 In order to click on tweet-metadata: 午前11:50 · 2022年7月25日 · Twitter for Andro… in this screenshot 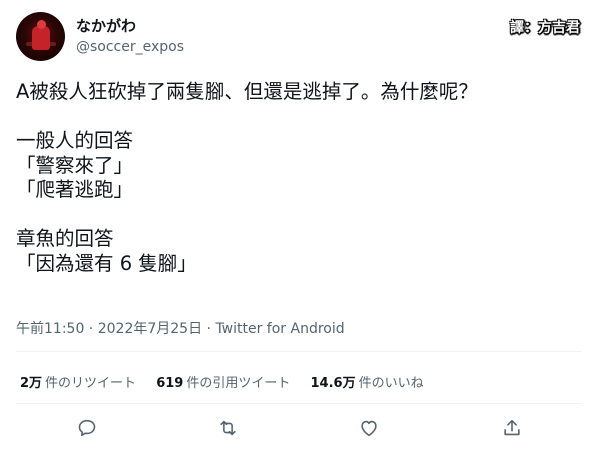, I will do `click(180, 328)`.